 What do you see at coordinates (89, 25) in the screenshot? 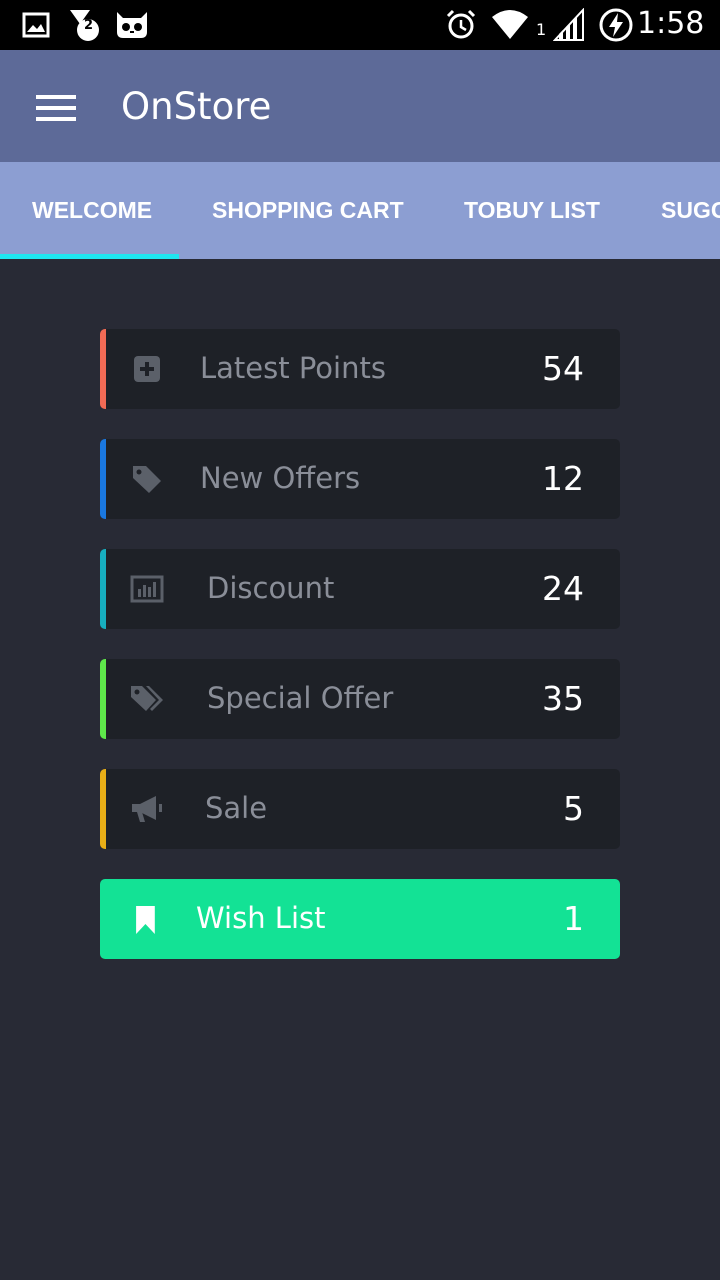
I see `notification-count: 2` at bounding box center [89, 25].